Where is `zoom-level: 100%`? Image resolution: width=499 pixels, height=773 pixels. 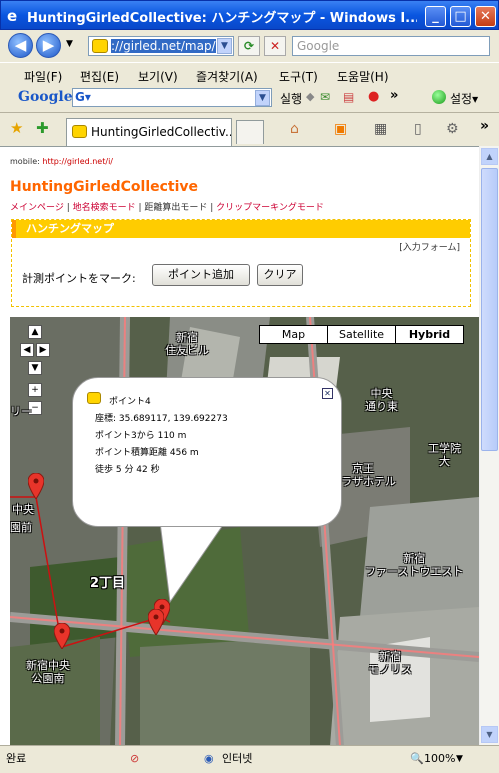
zoom-level: 100% is located at coordinates (439, 760).